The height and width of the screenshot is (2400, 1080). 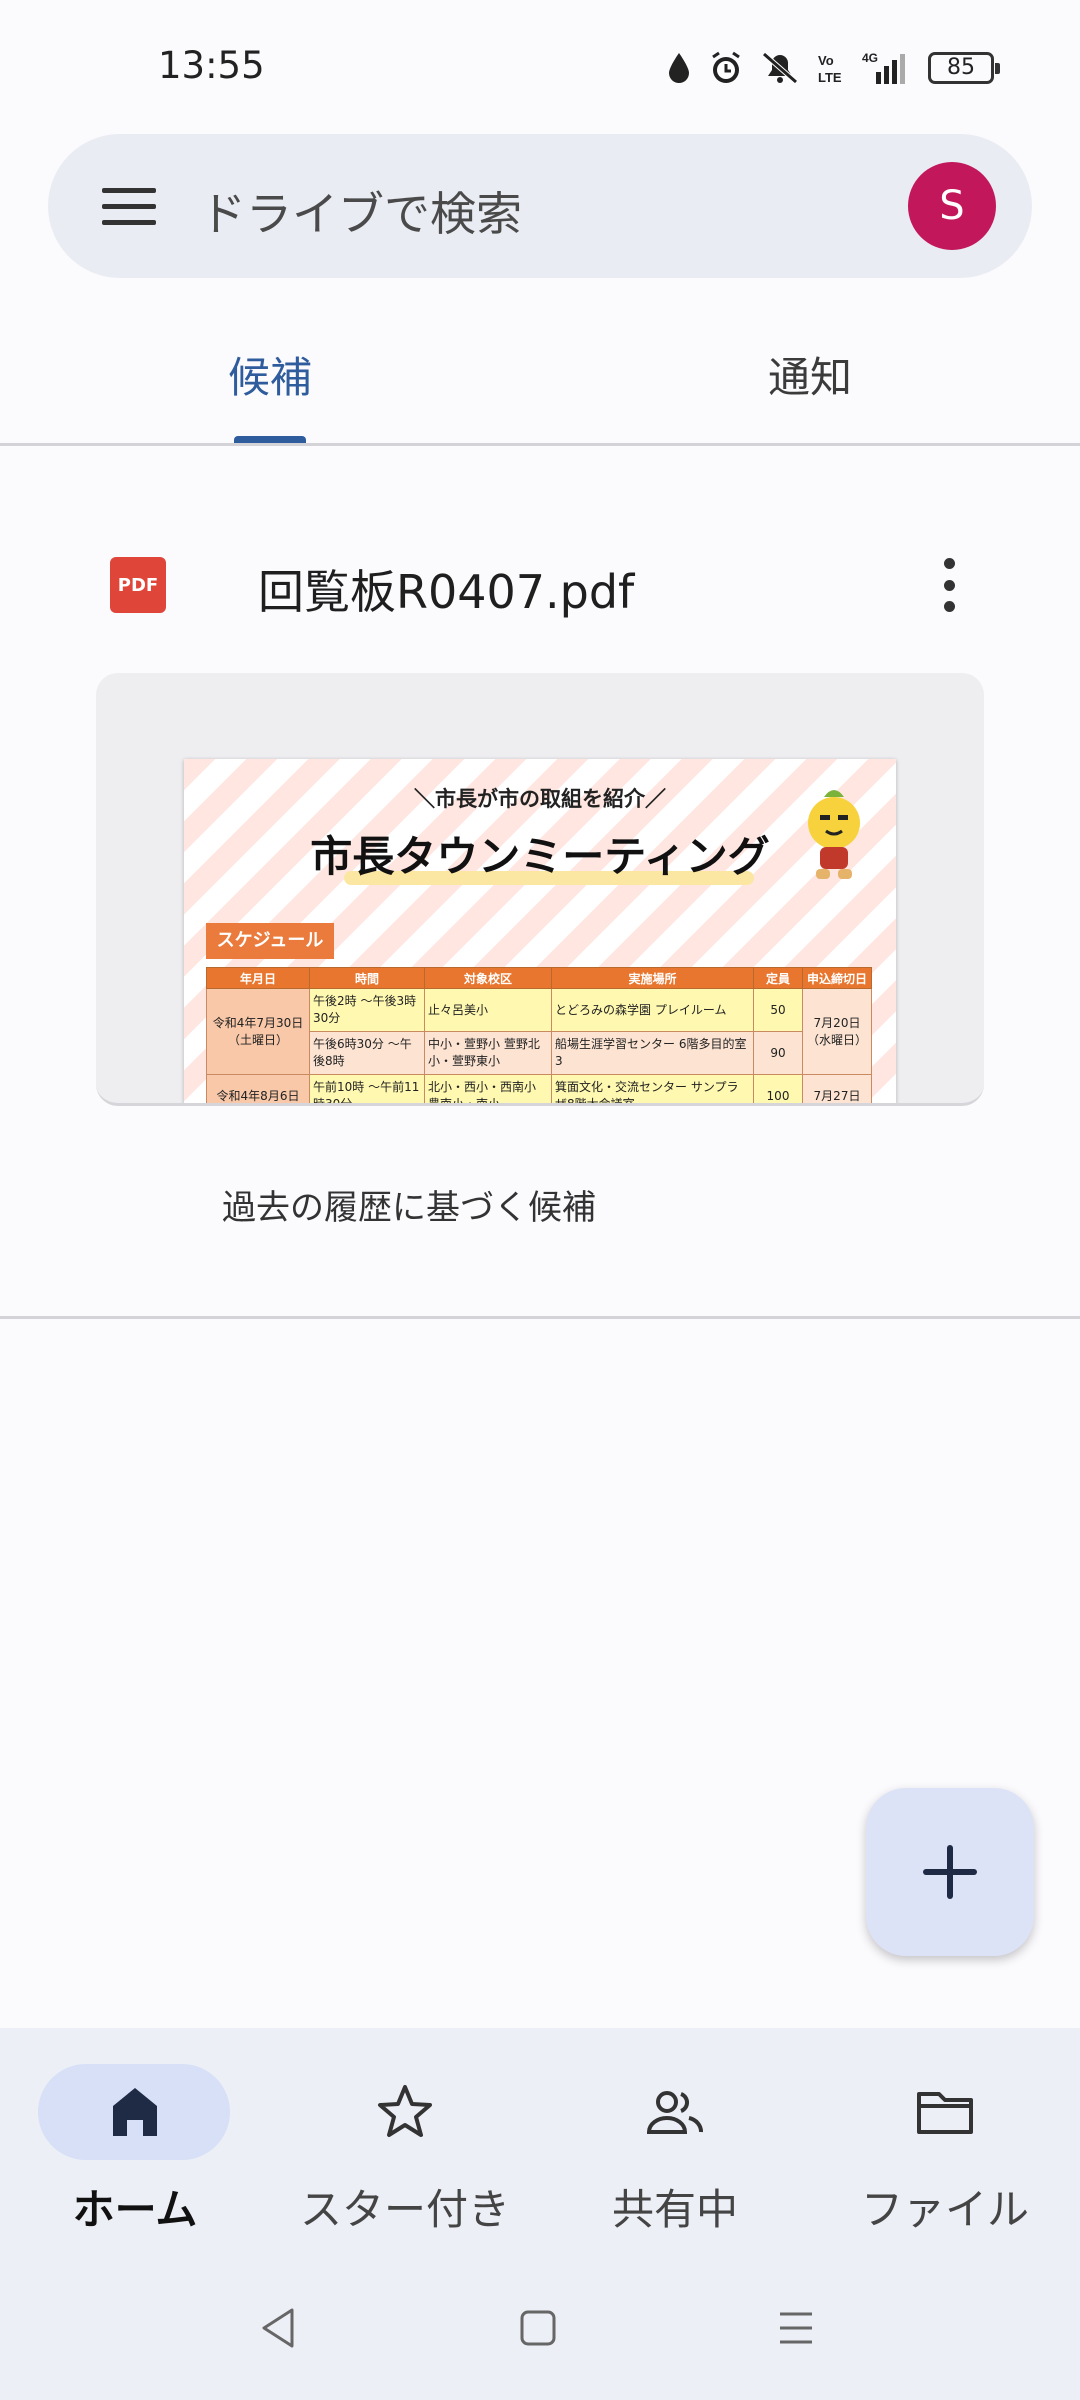 I want to click on table-cell: とどろみの森学園 プレイルーム, so click(x=652, y=1010).